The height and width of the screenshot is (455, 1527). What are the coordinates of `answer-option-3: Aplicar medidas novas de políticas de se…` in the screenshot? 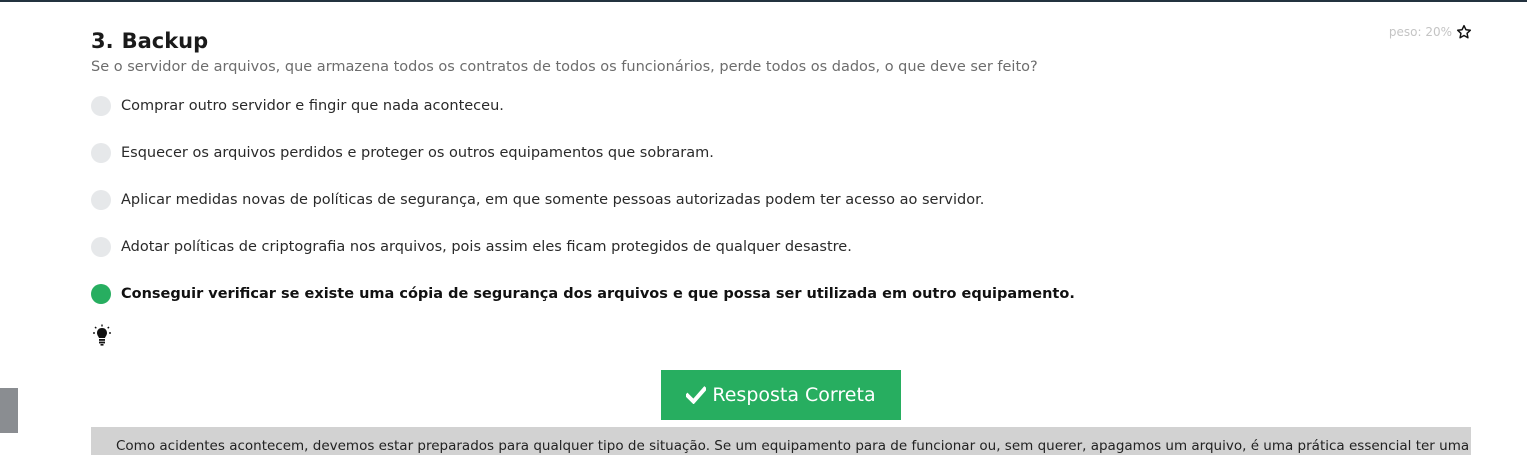 It's located at (537, 200).